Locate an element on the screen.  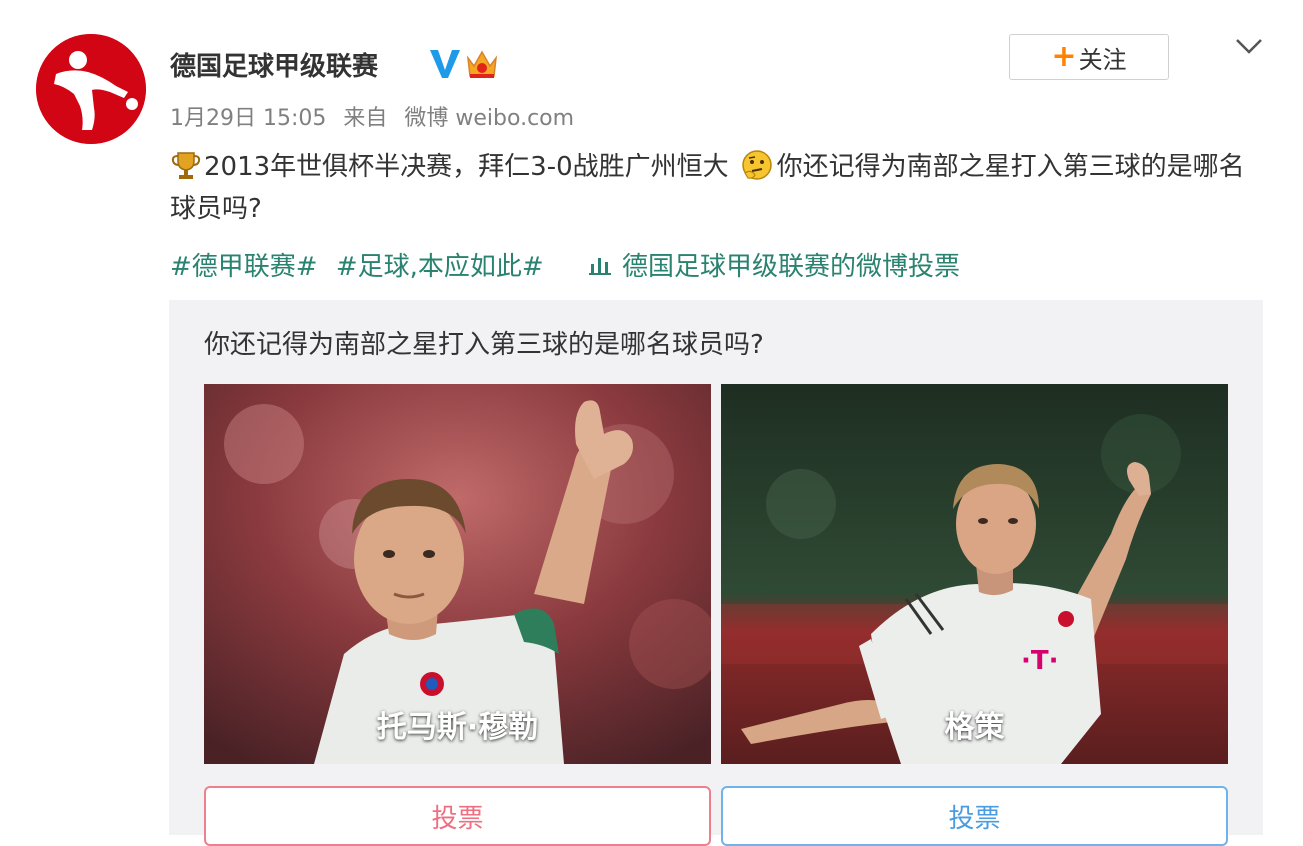
source-prefix: 来自 is located at coordinates (365, 118).